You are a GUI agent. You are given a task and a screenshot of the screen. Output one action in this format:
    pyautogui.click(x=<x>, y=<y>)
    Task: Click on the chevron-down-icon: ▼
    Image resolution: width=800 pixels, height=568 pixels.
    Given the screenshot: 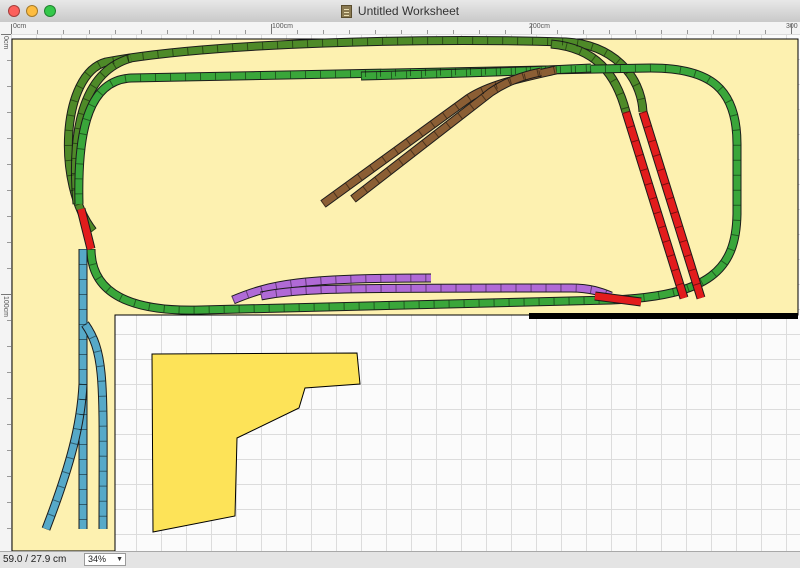 What is the action you would take?
    pyautogui.click(x=119, y=559)
    